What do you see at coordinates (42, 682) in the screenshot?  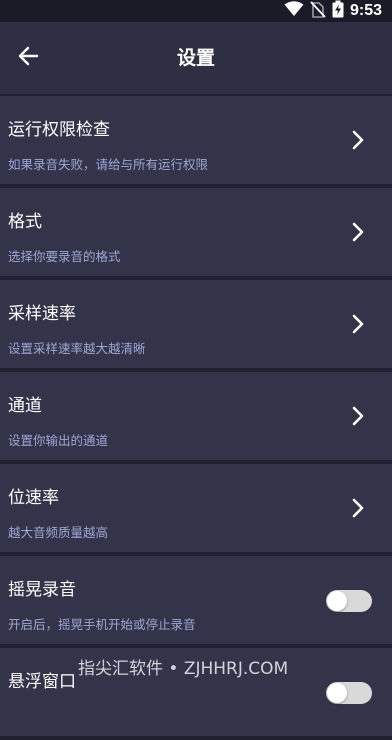 I see `setting-title: 悬浮窗口` at bounding box center [42, 682].